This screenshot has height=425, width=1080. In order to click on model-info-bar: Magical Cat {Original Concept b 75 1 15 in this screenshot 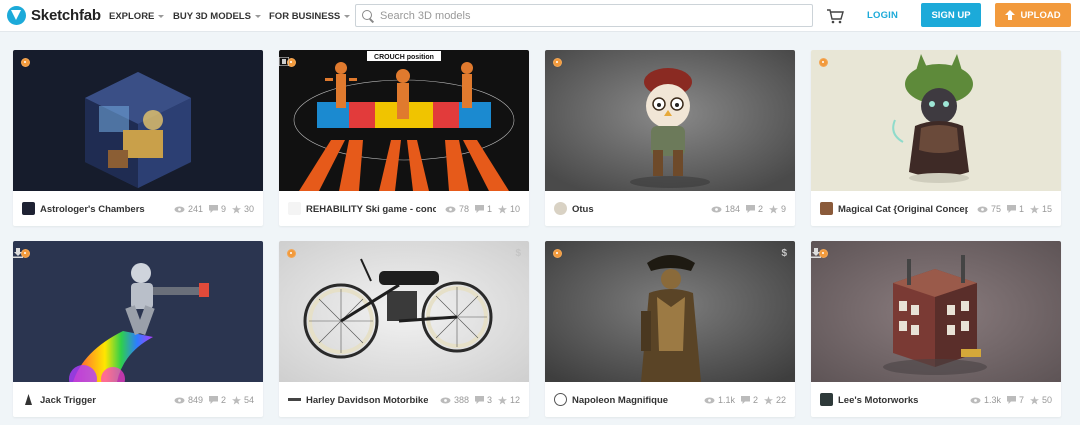, I will do `click(936, 208)`.